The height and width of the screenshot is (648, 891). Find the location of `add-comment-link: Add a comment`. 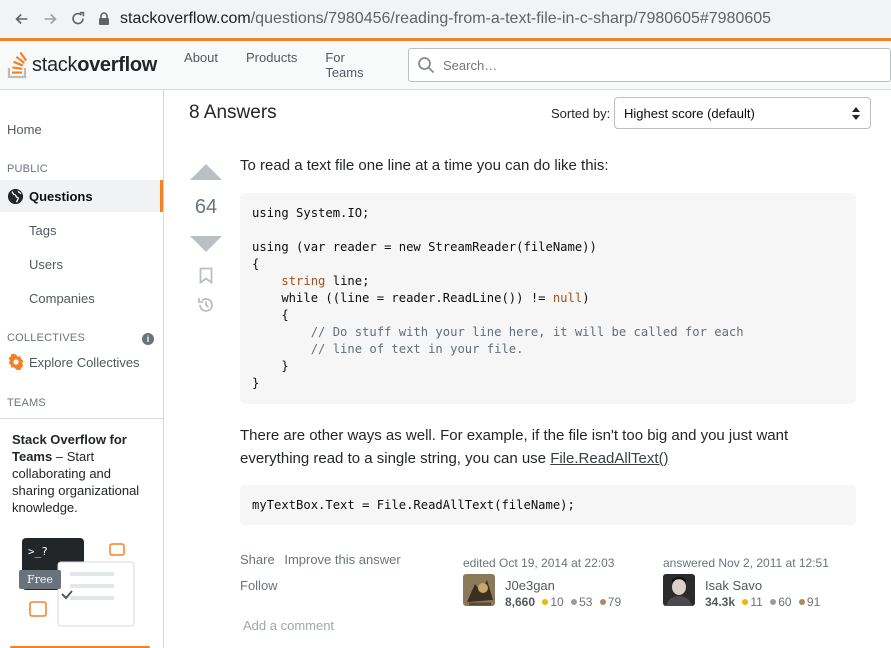

add-comment-link: Add a comment is located at coordinates (288, 625).